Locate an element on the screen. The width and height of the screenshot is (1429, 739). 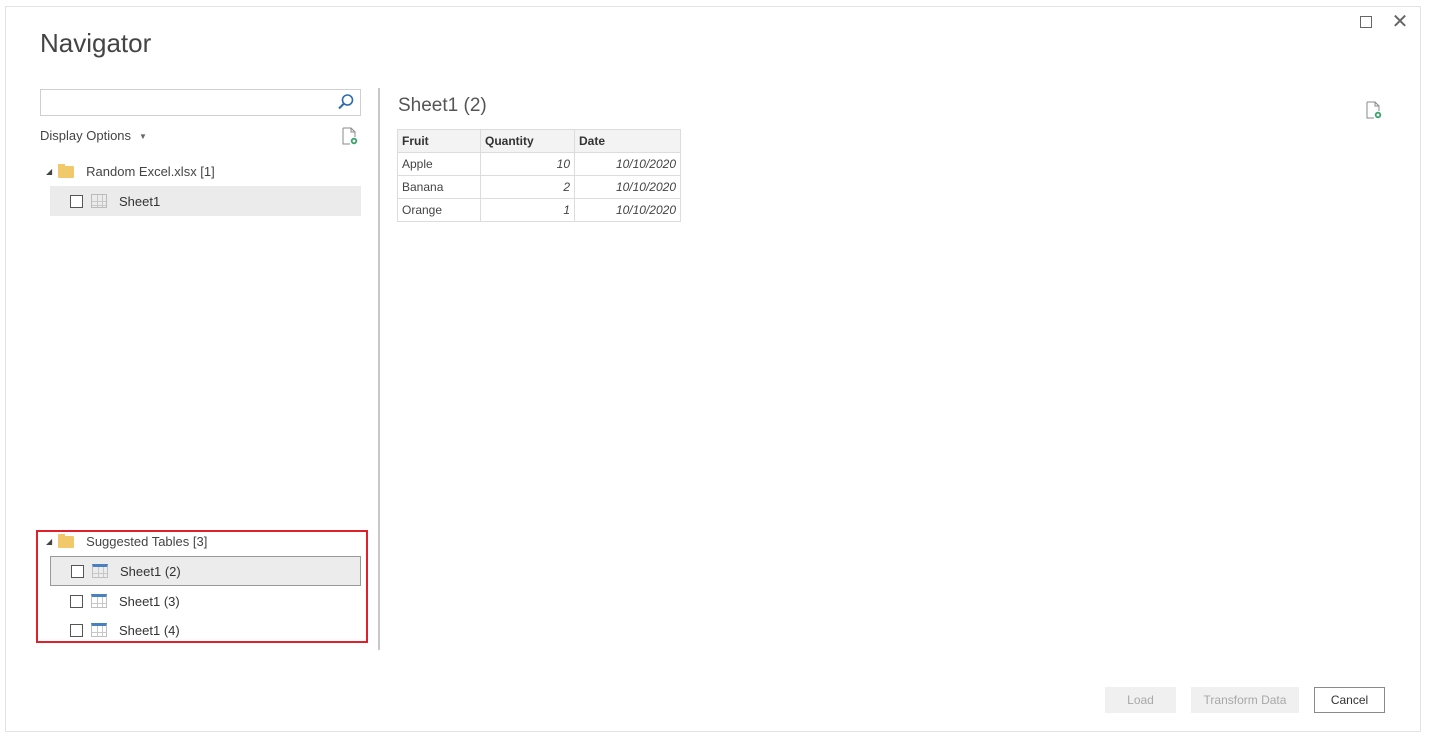
sheet-icon is located at coordinates (99, 201).